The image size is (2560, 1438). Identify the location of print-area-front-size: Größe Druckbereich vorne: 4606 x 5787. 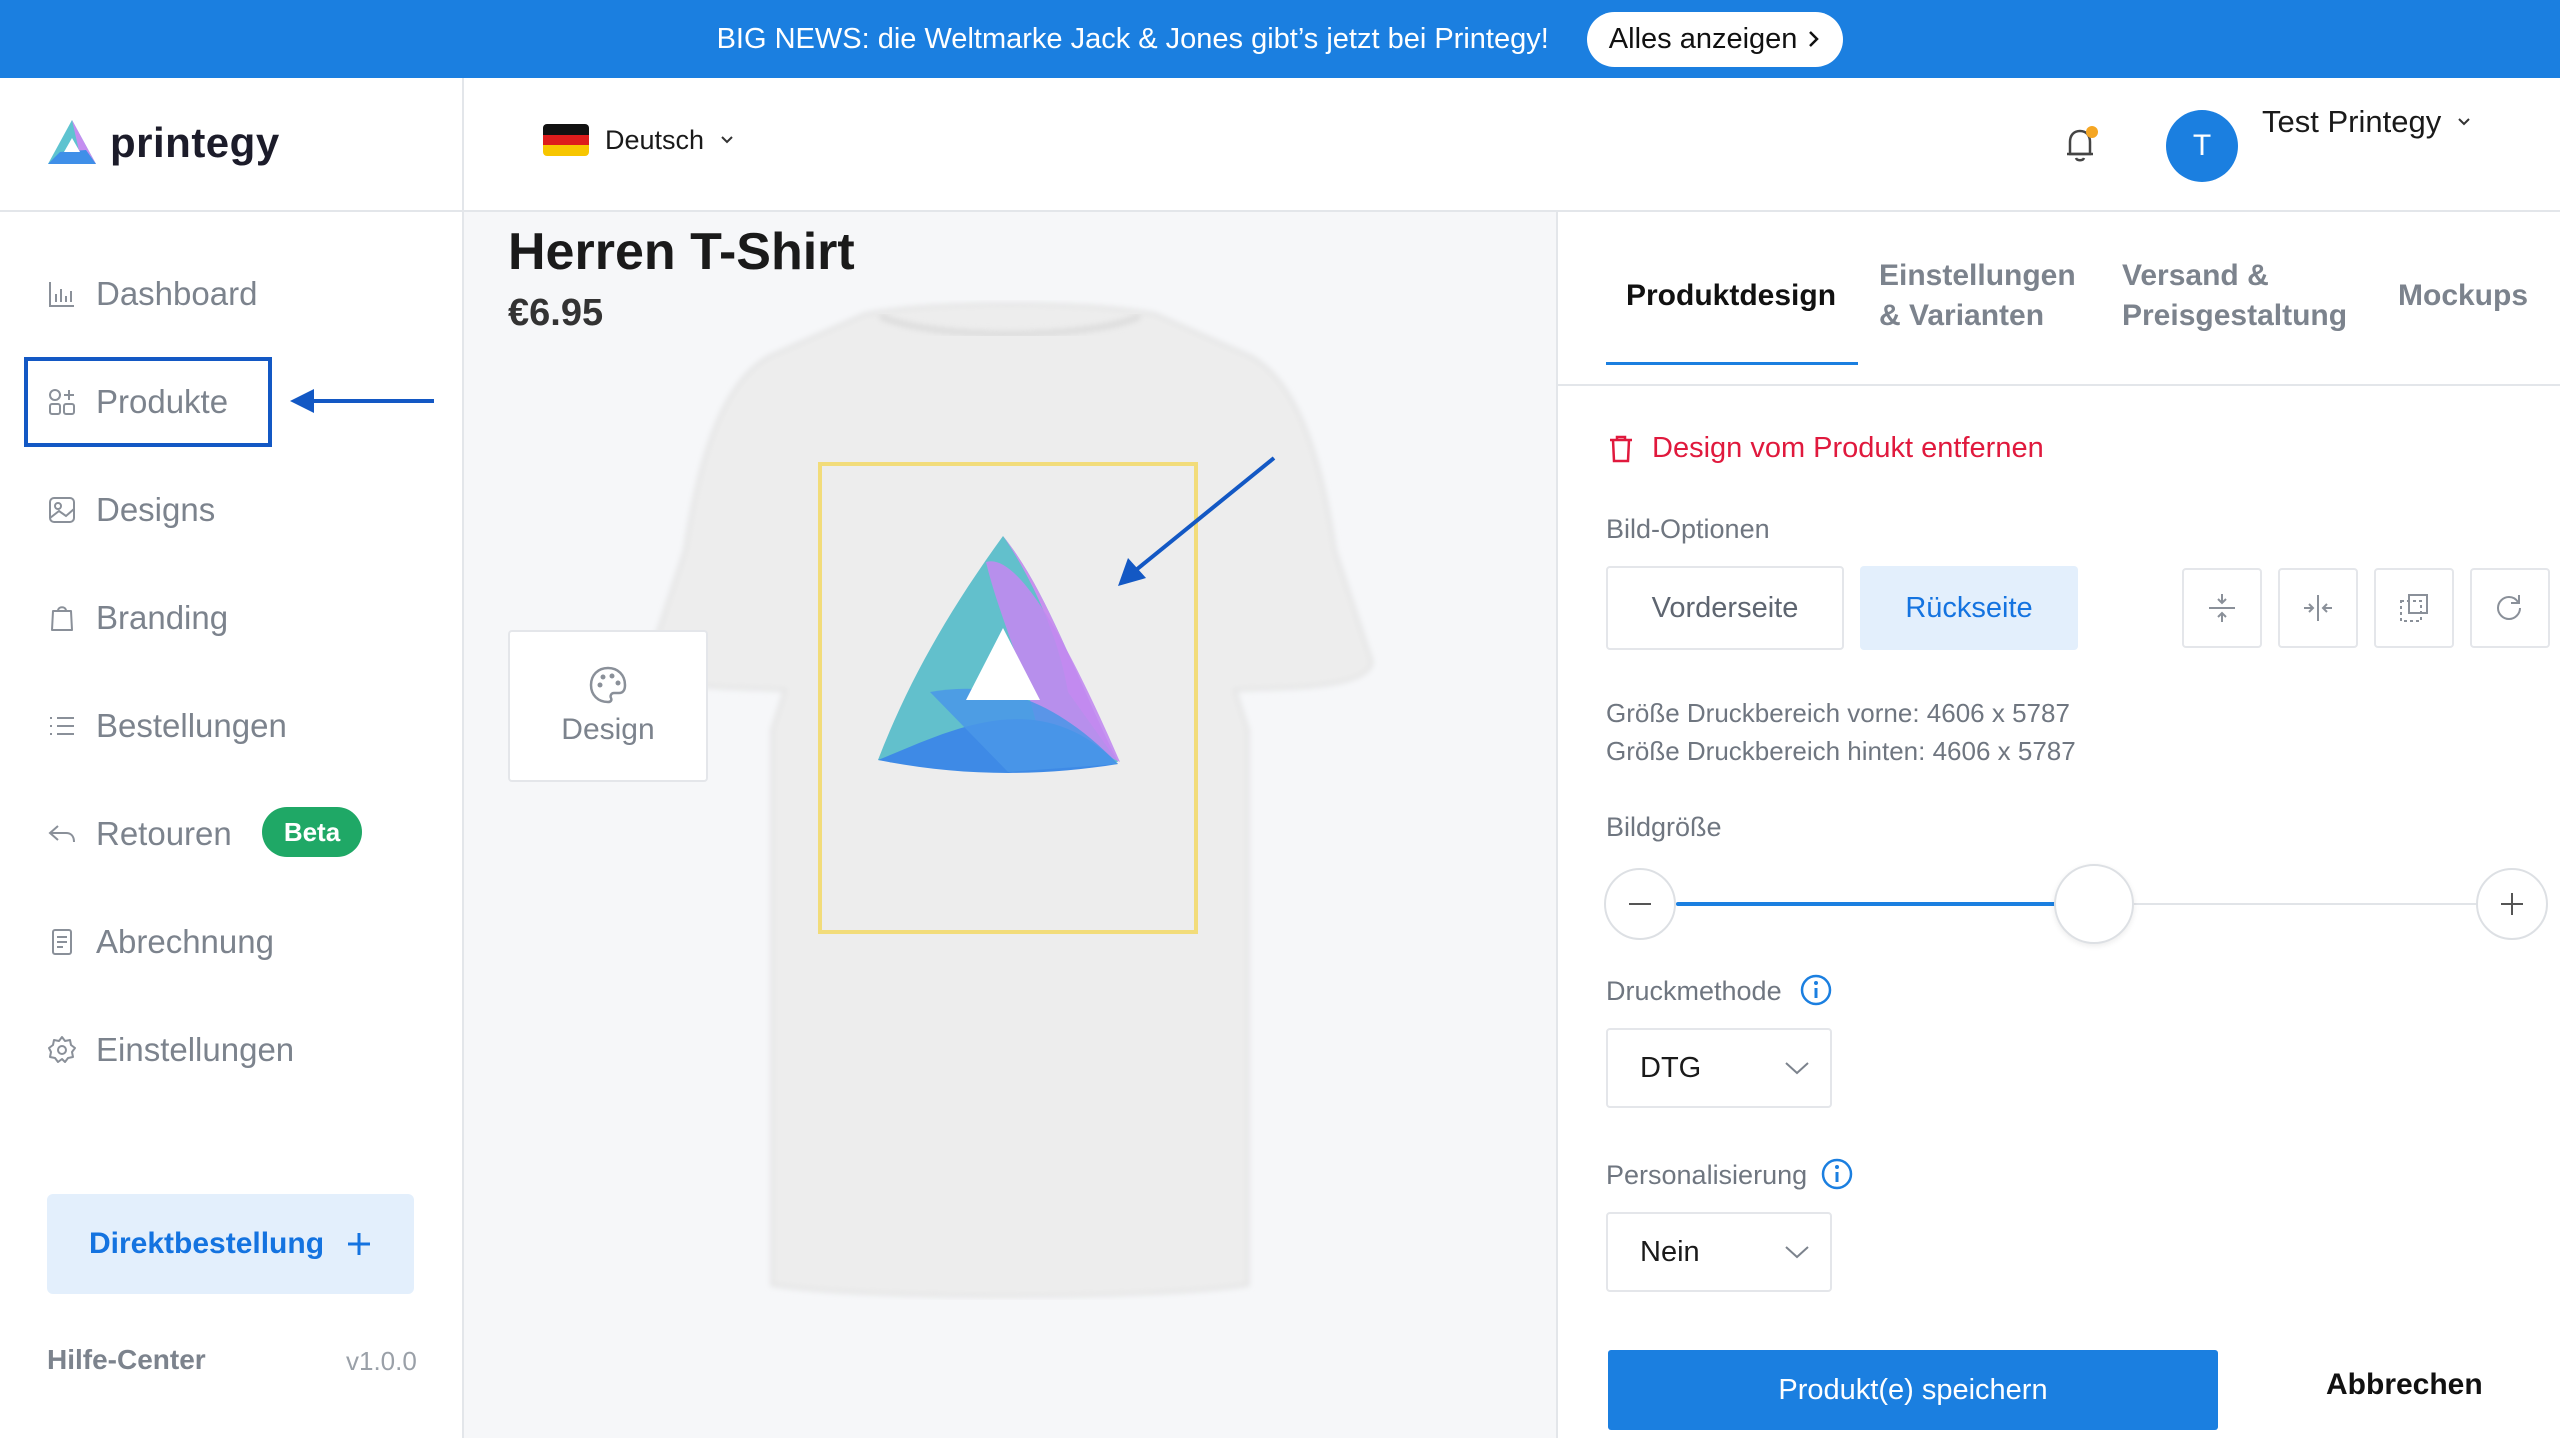
(1838, 713).